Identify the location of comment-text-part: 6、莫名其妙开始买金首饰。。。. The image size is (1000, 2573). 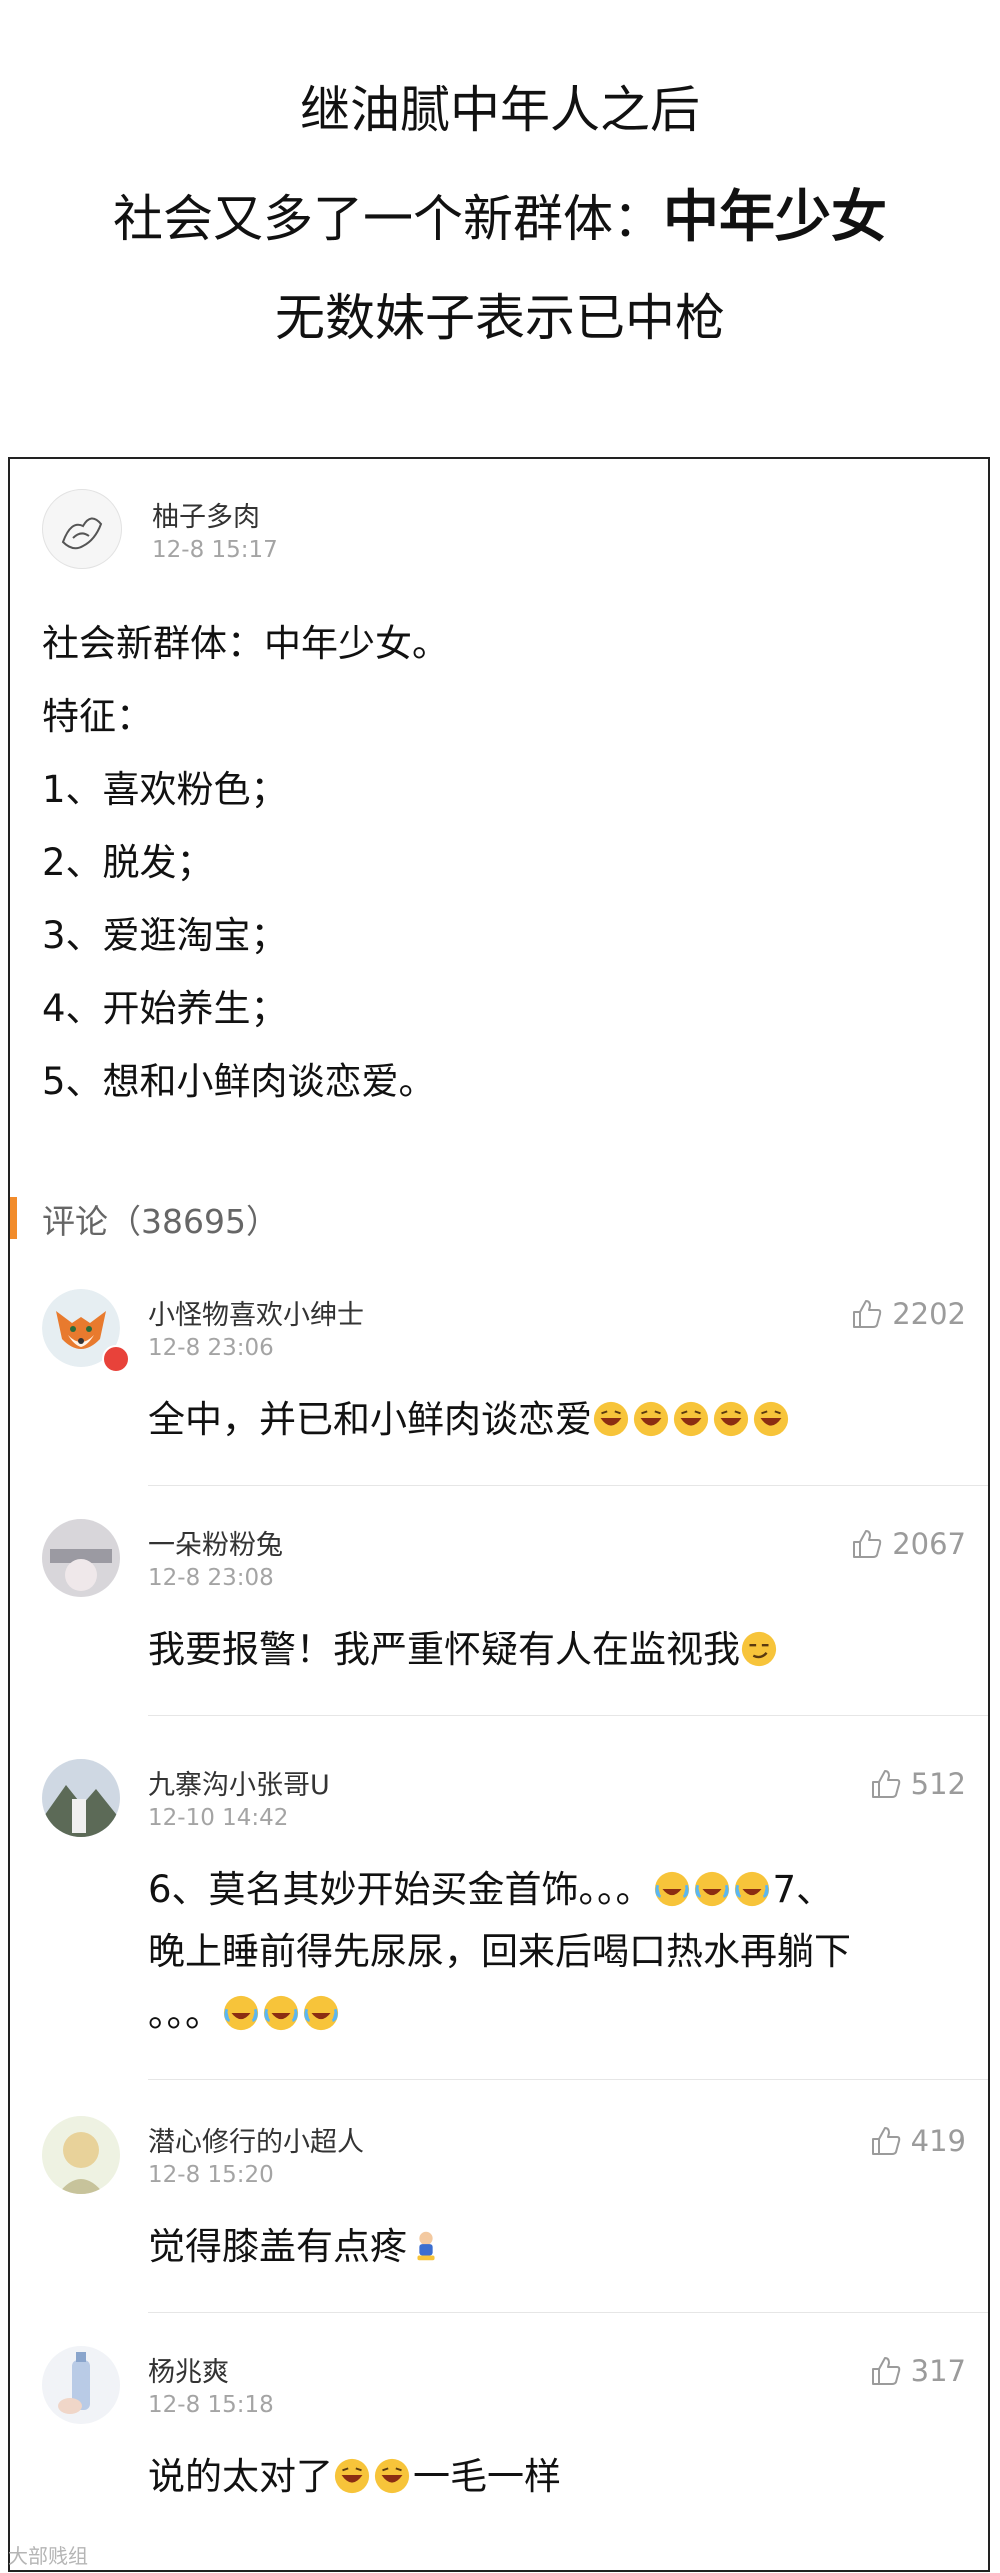
(400, 1889).